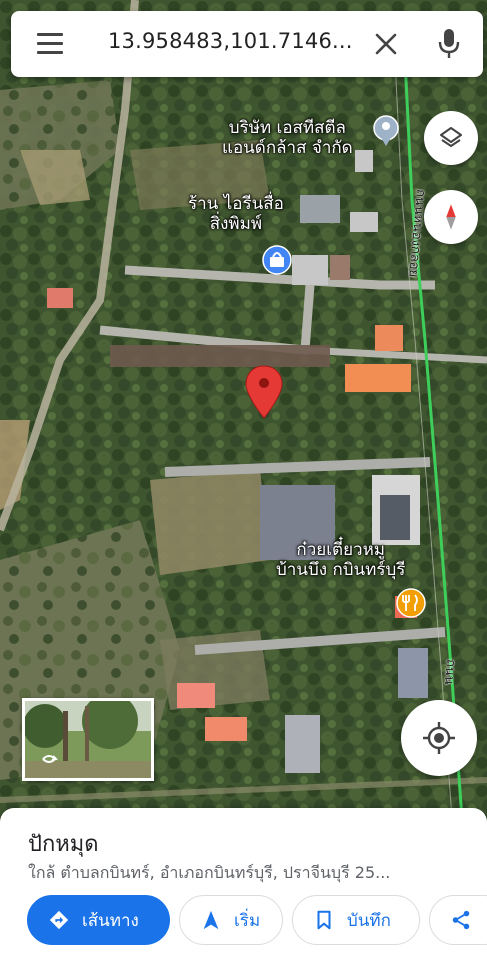 The height and width of the screenshot is (960, 487). Describe the element at coordinates (63, 844) in the screenshot. I see `place-title: ปักหมุด` at that location.